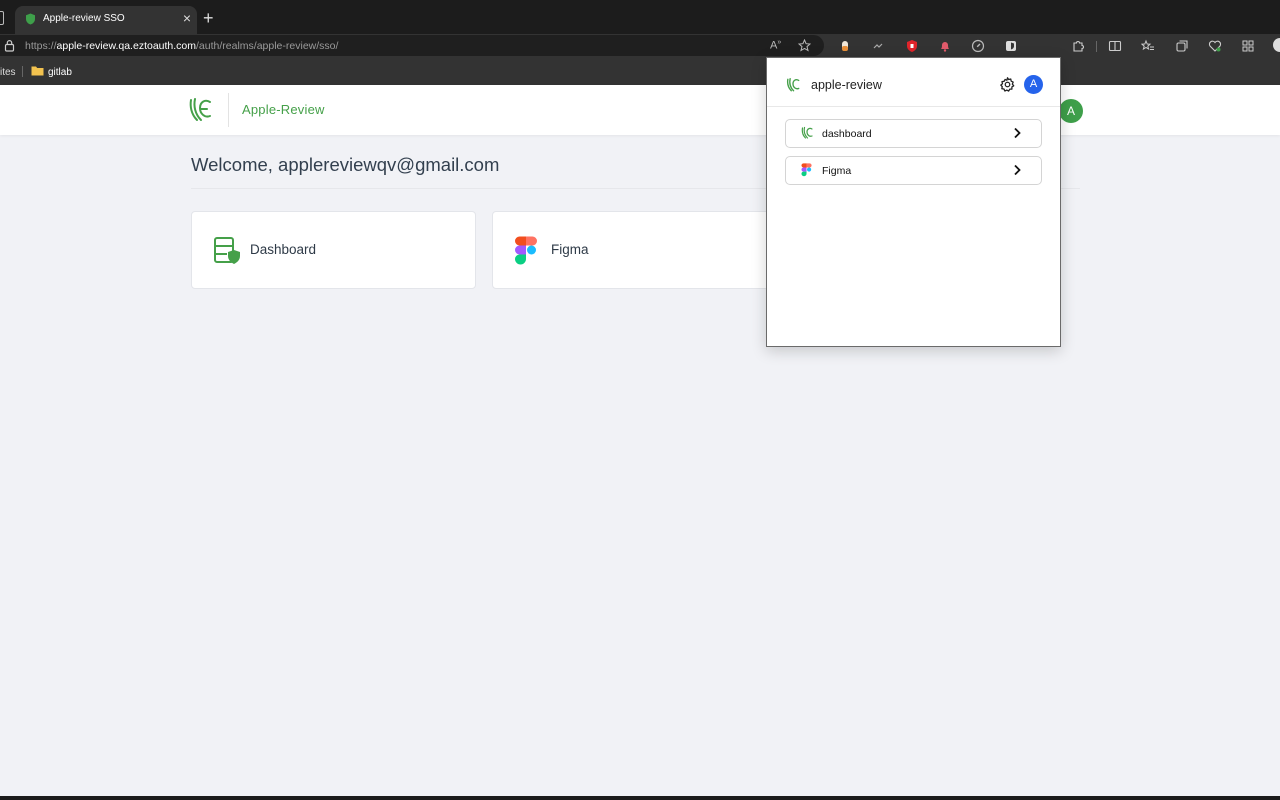  I want to click on apps-grid-icon, so click(1248, 46).